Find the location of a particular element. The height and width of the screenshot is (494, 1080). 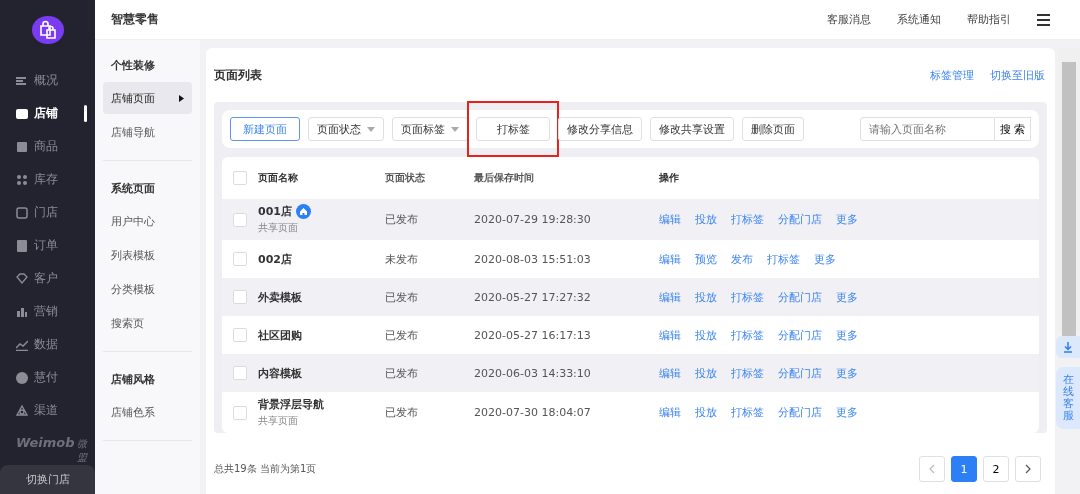

page-subtitle: 共享页面 is located at coordinates (278, 421).